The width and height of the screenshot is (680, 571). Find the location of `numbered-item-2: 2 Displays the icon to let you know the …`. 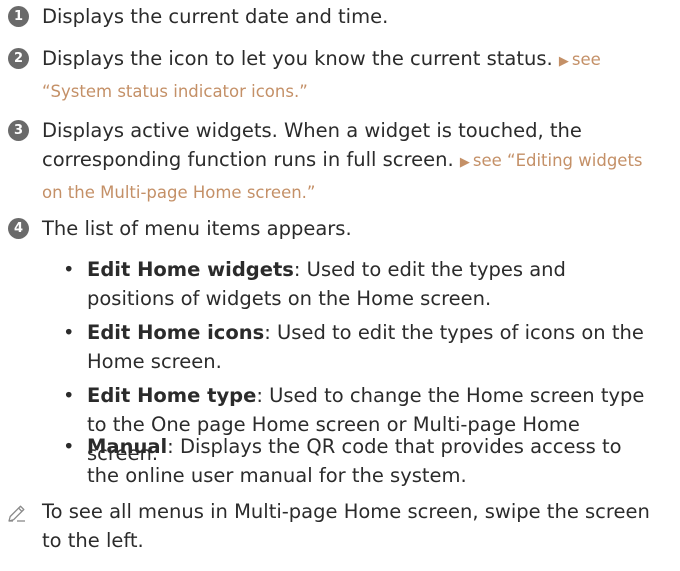

numbered-item-2: 2 Displays the icon to let you know the … is located at coordinates (330, 75).